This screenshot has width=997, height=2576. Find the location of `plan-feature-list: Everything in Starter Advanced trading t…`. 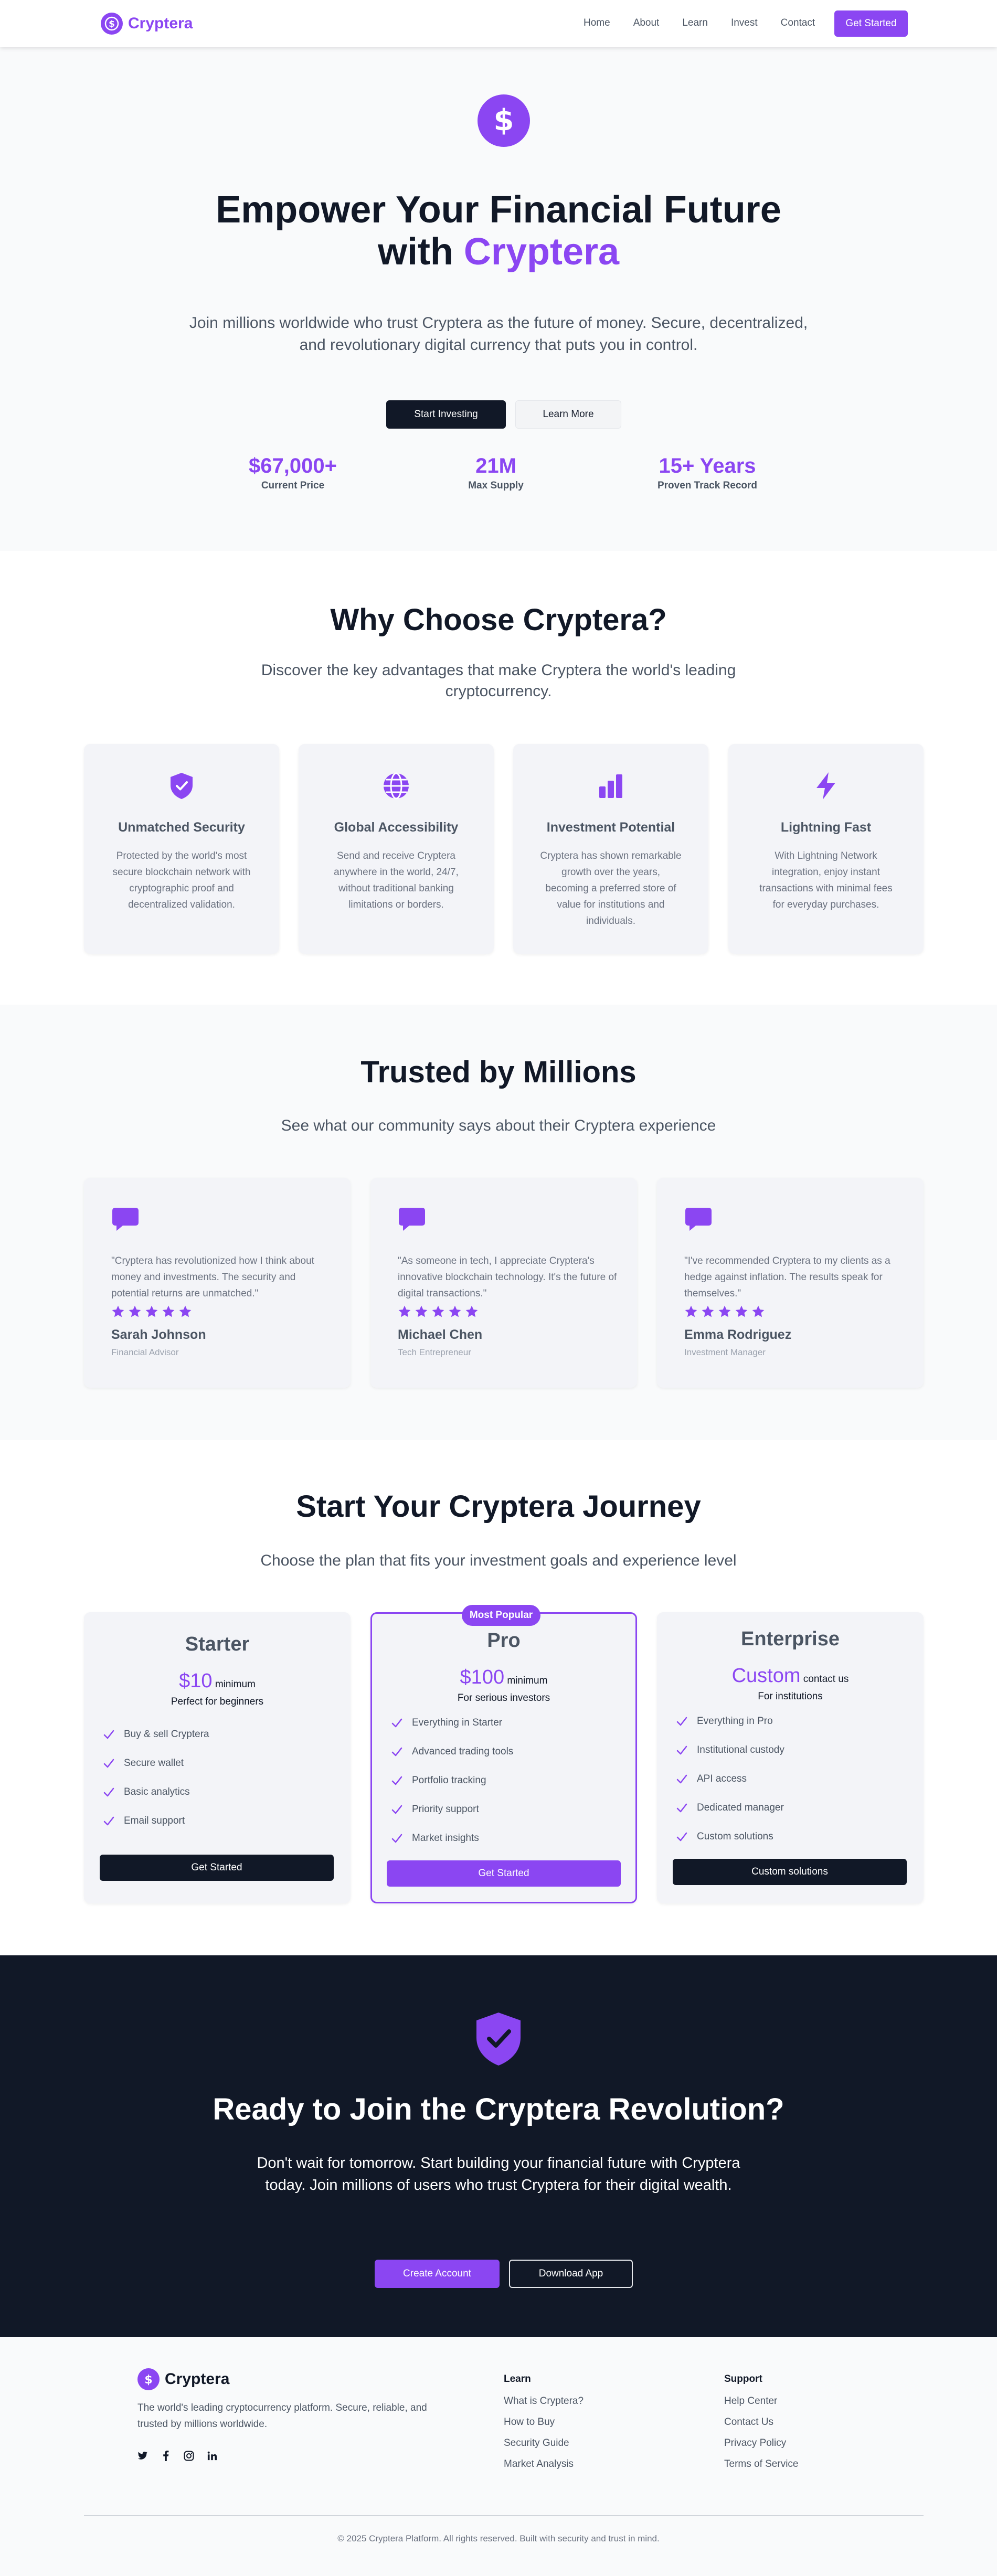

plan-feature-list: Everything in Starter Advanced trading t… is located at coordinates (452, 1780).